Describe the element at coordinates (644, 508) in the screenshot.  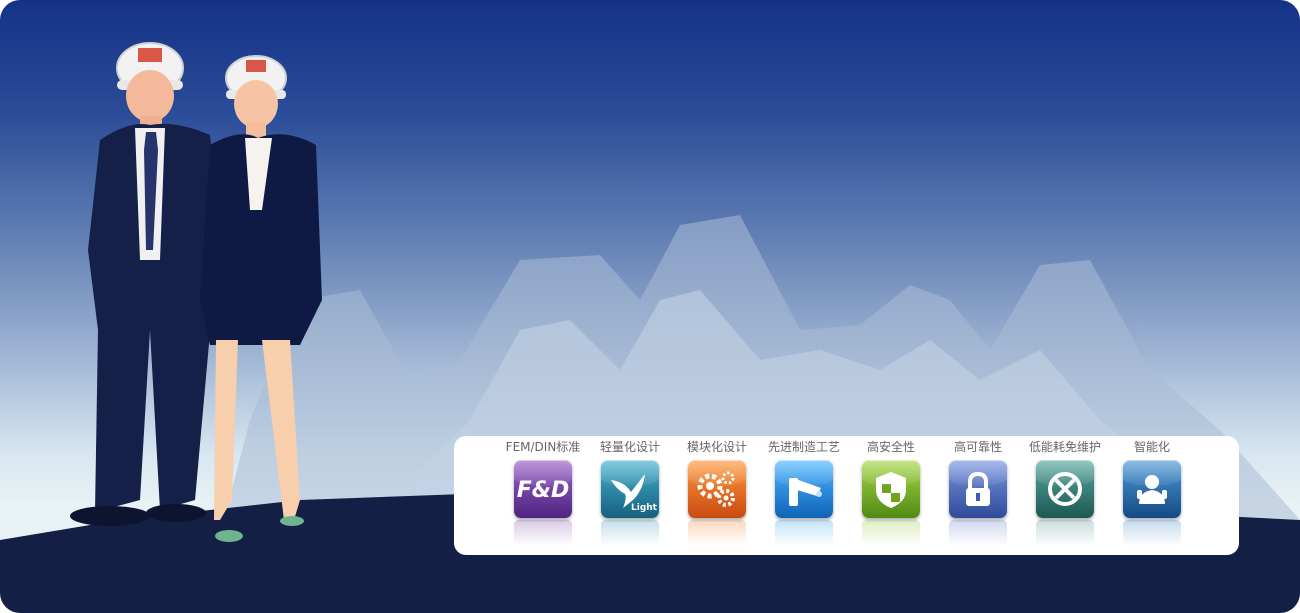
I see `svg-text: Light` at that location.